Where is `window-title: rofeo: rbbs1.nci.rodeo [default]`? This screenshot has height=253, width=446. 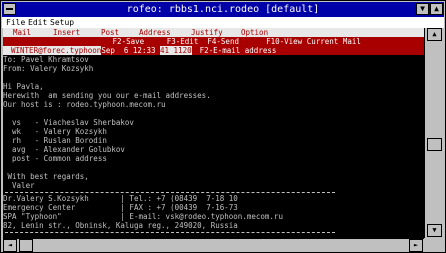
window-title: rofeo: rbbs1.nci.rodeo [default] is located at coordinates (223, 9).